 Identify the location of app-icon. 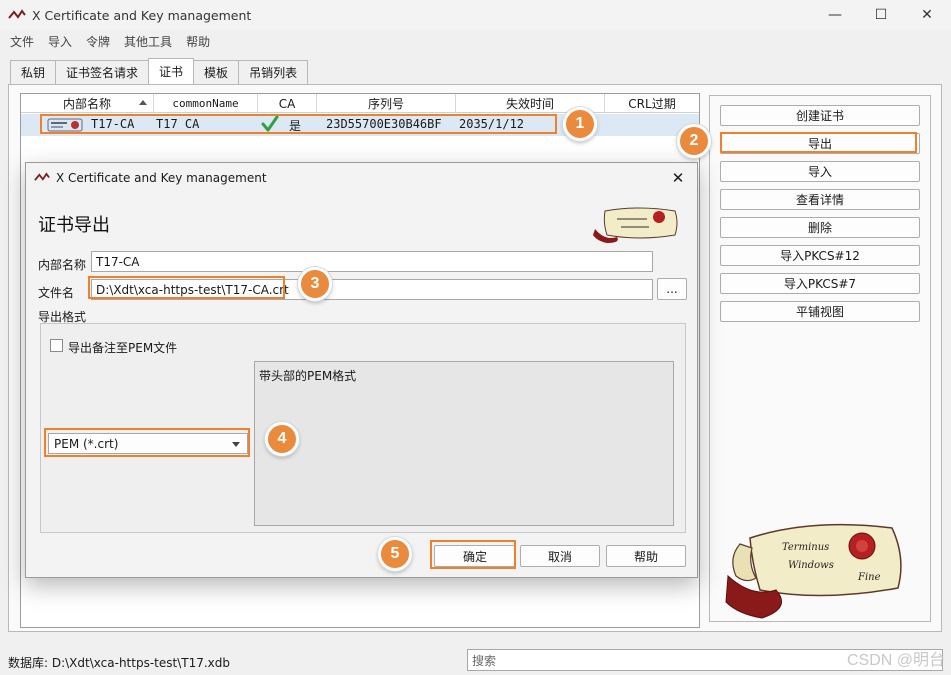
(17, 14).